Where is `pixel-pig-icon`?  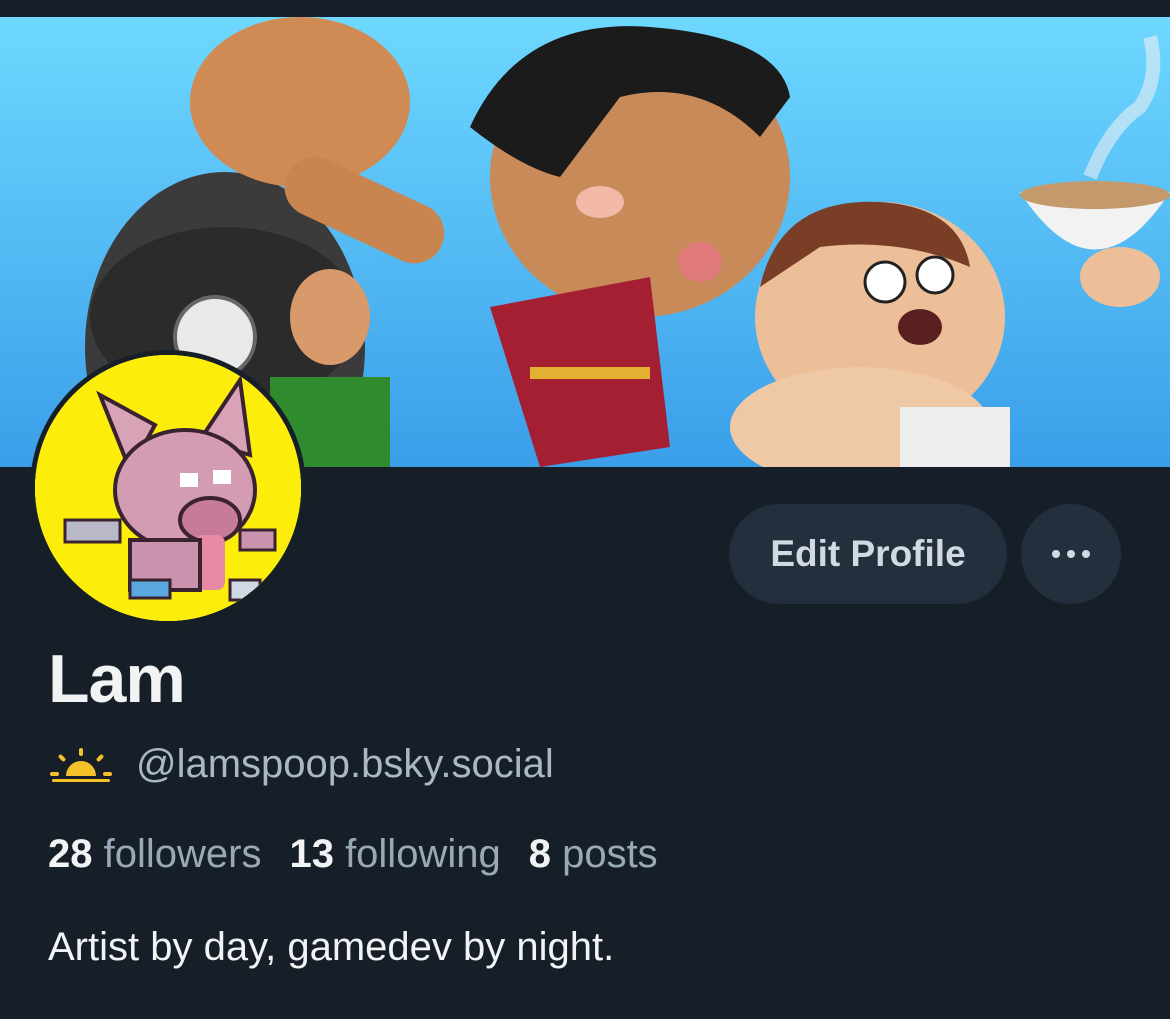 pixel-pig-icon is located at coordinates (168, 488).